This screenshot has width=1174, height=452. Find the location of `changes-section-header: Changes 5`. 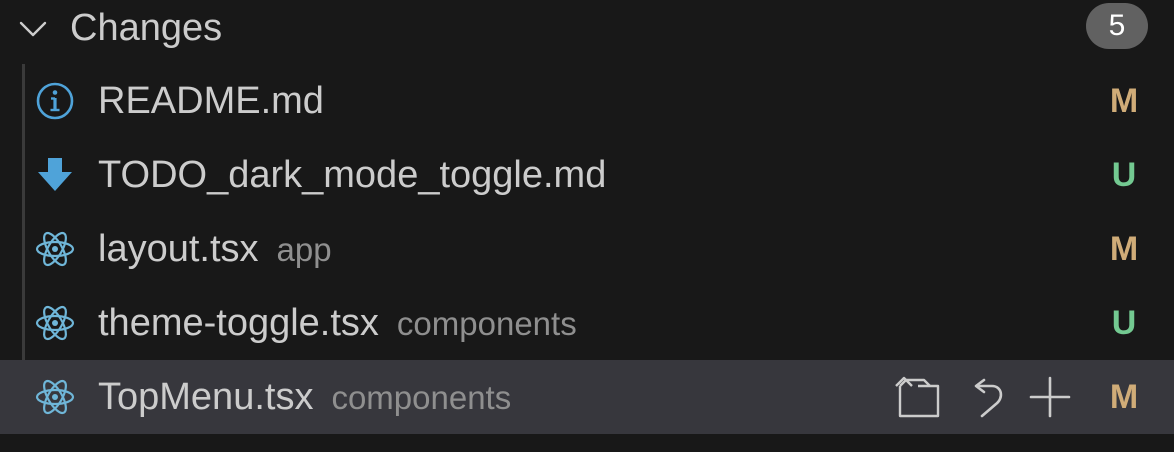

changes-section-header: Changes 5 is located at coordinates (587, 29).